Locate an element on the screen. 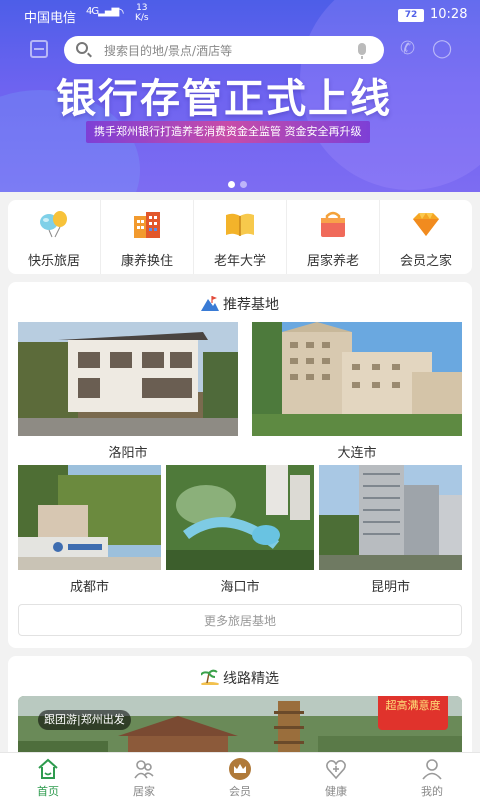  tab-home: 首页 is located at coordinates (48, 776).